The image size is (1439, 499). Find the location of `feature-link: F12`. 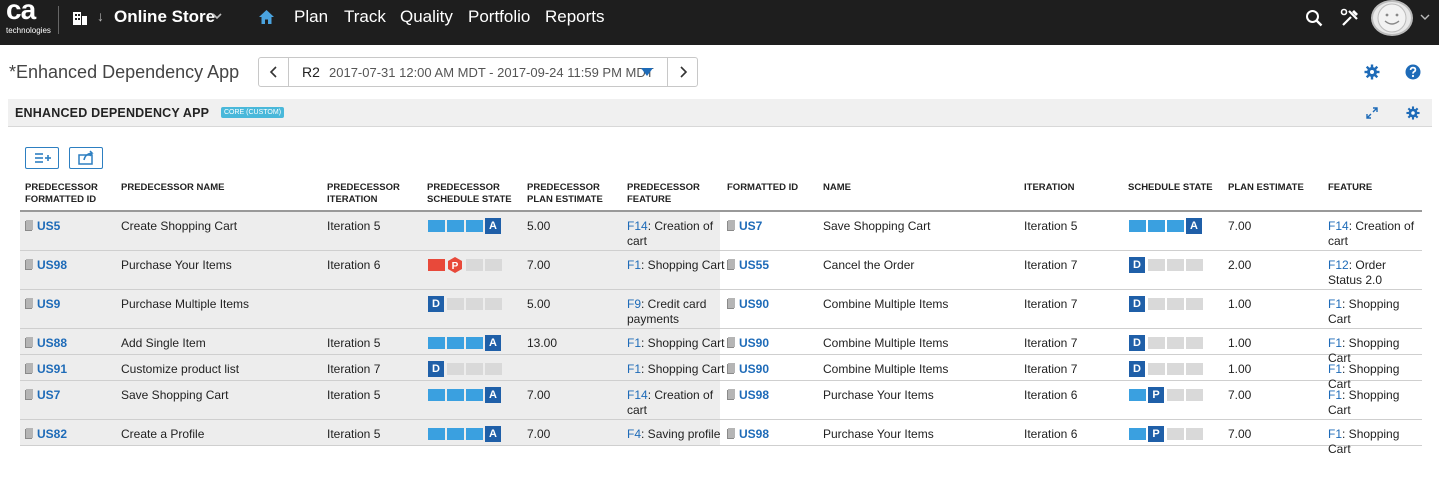

feature-link: F12 is located at coordinates (1338, 265).